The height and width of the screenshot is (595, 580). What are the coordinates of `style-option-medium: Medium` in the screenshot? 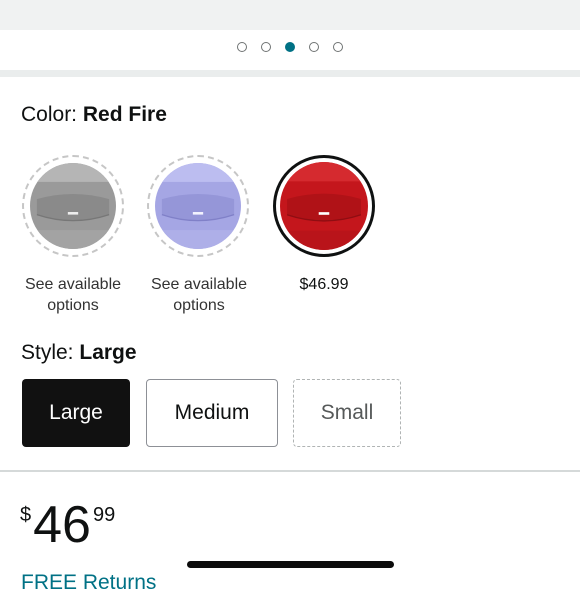 It's located at (212, 413).